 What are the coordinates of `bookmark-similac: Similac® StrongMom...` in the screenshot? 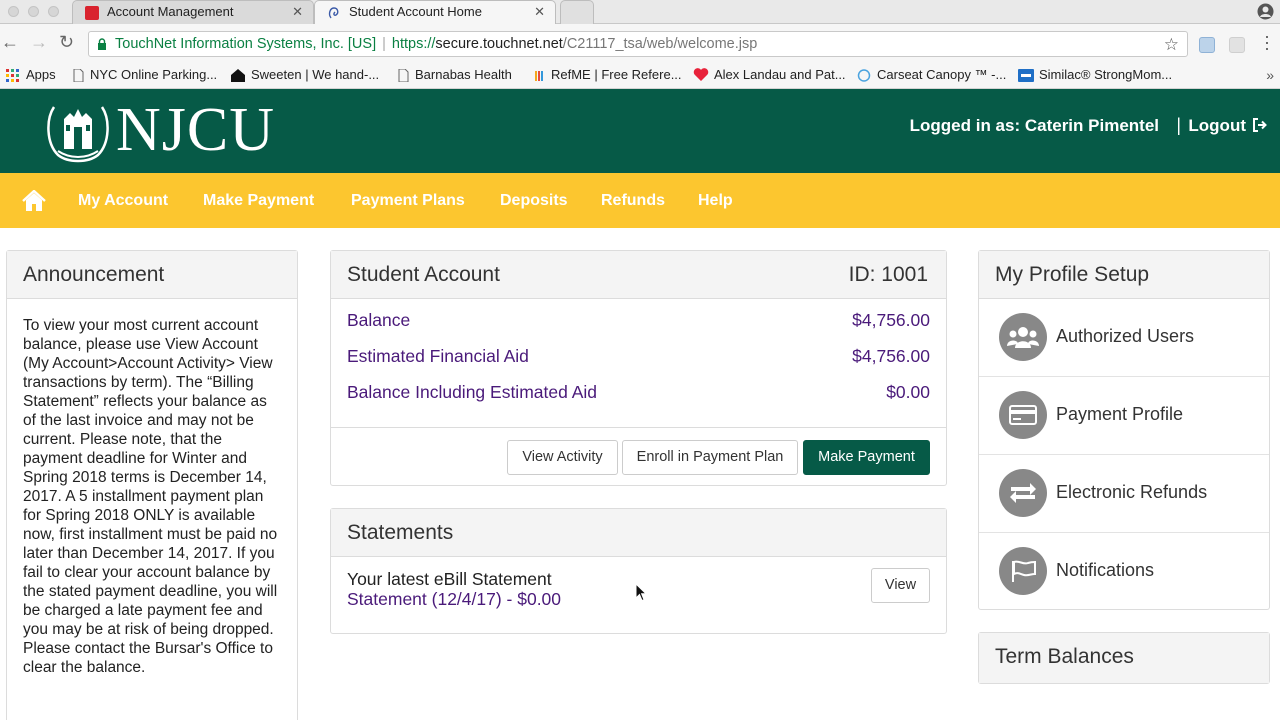 It's located at (1095, 75).